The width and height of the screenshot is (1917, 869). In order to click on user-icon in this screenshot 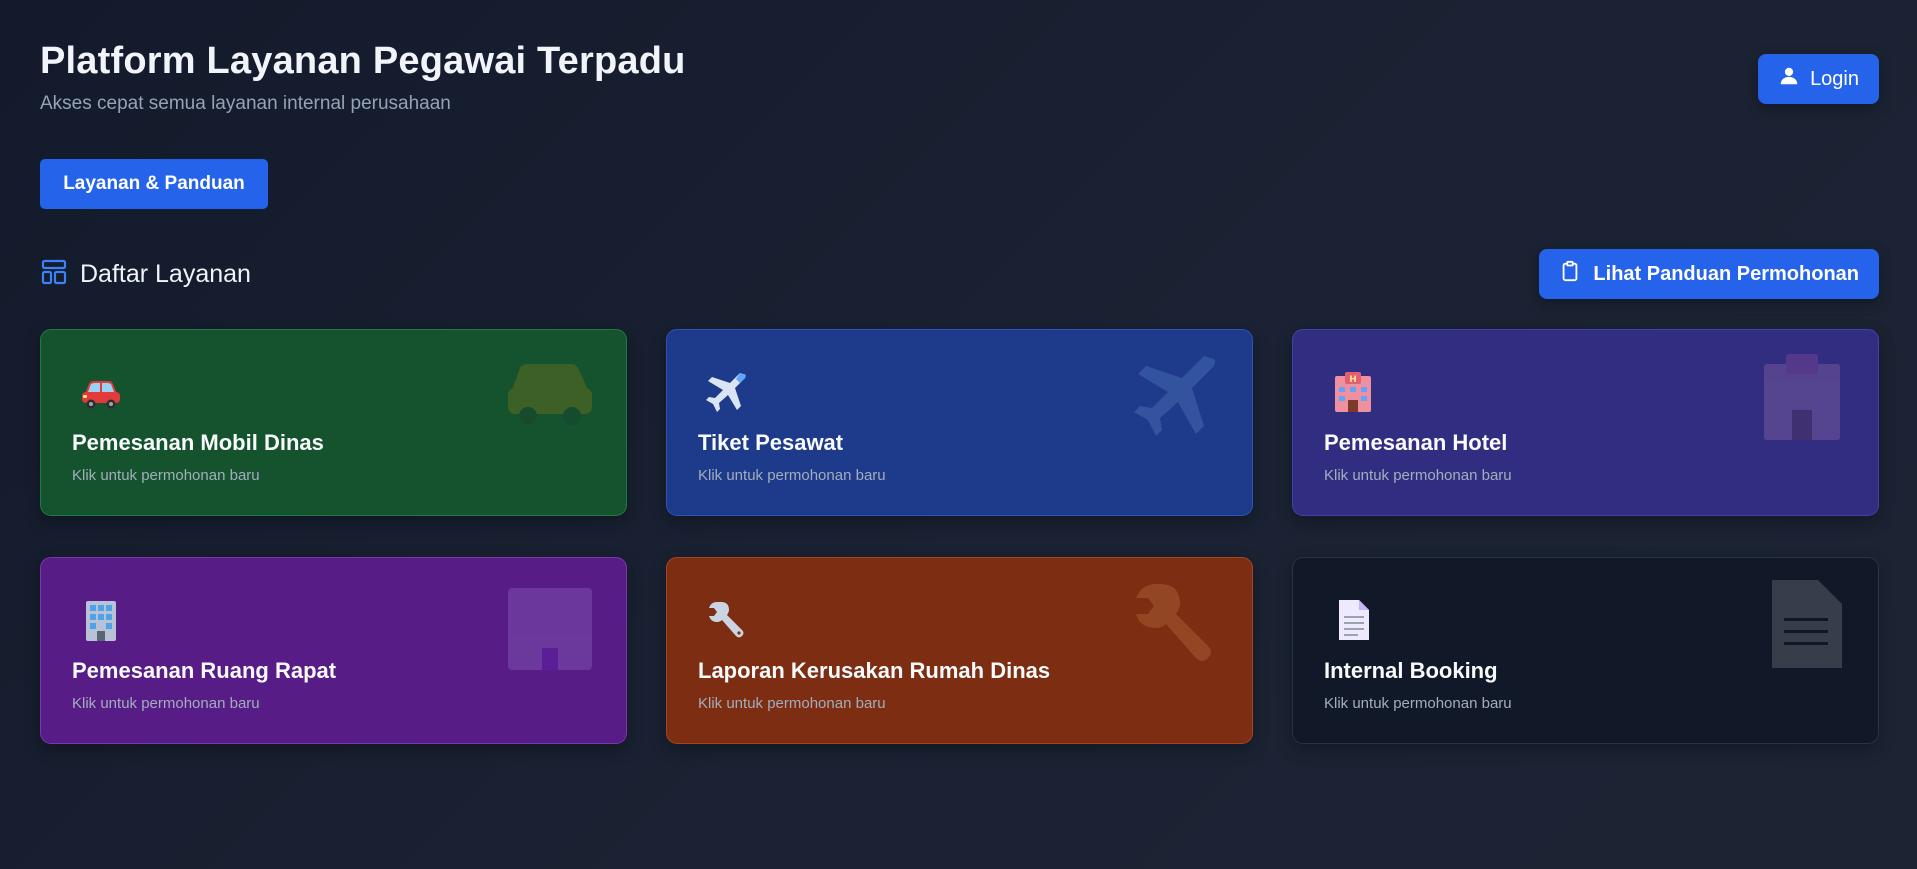, I will do `click(1789, 79)`.